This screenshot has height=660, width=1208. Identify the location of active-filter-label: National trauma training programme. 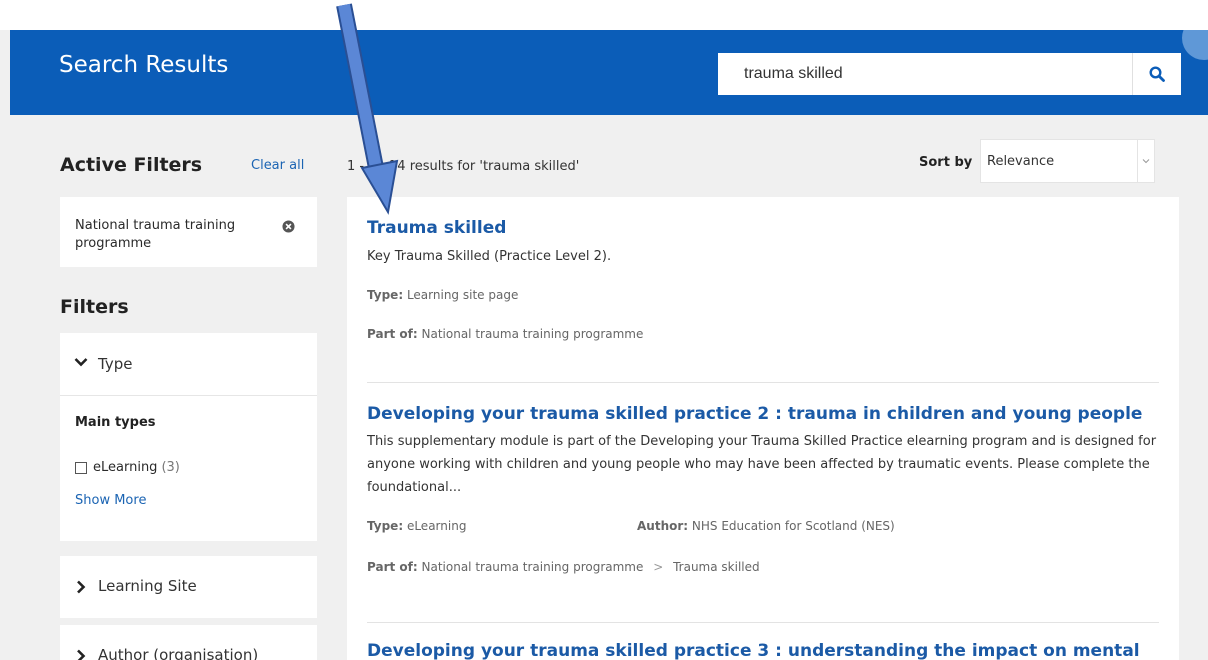
(155, 234).